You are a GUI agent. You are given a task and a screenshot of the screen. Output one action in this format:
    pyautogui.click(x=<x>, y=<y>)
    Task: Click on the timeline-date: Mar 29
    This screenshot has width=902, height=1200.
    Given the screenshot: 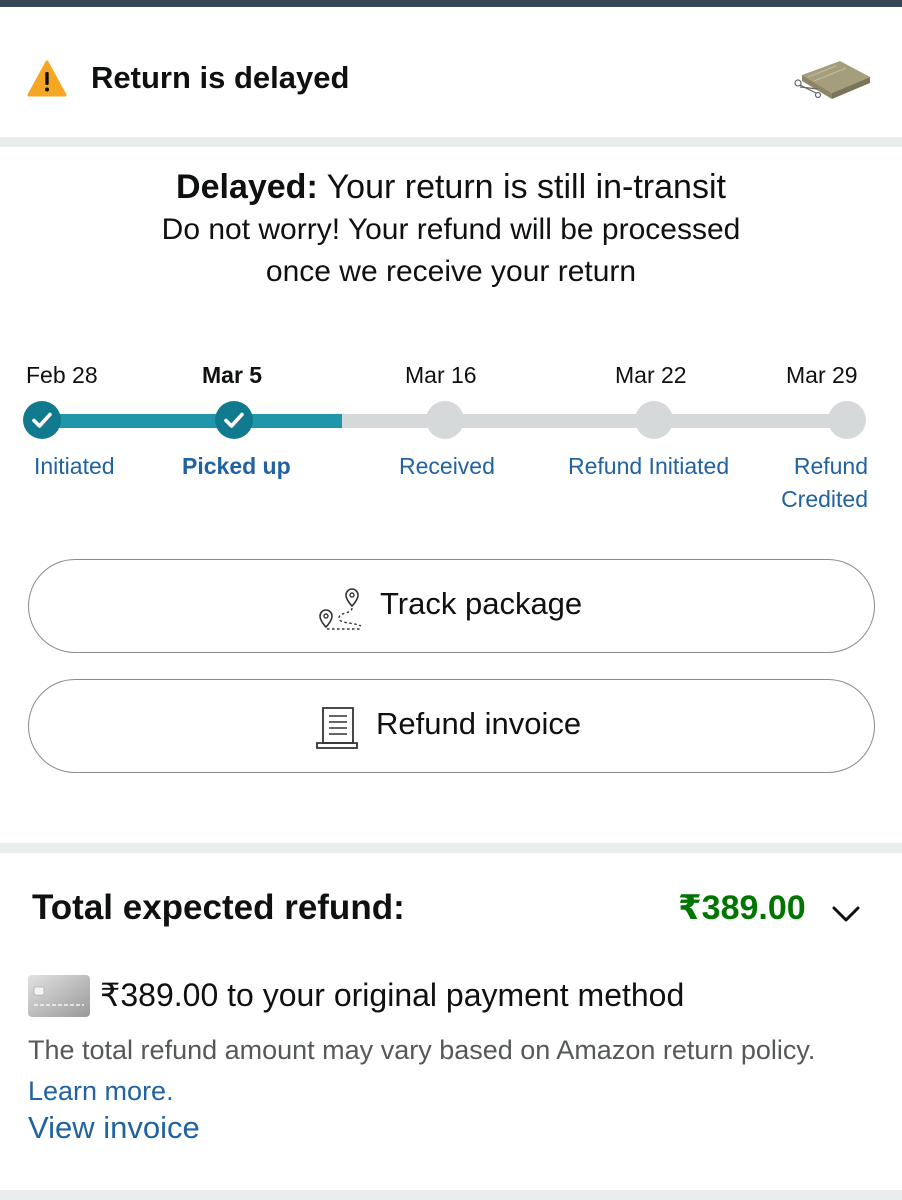 What is the action you would take?
    pyautogui.click(x=822, y=375)
    